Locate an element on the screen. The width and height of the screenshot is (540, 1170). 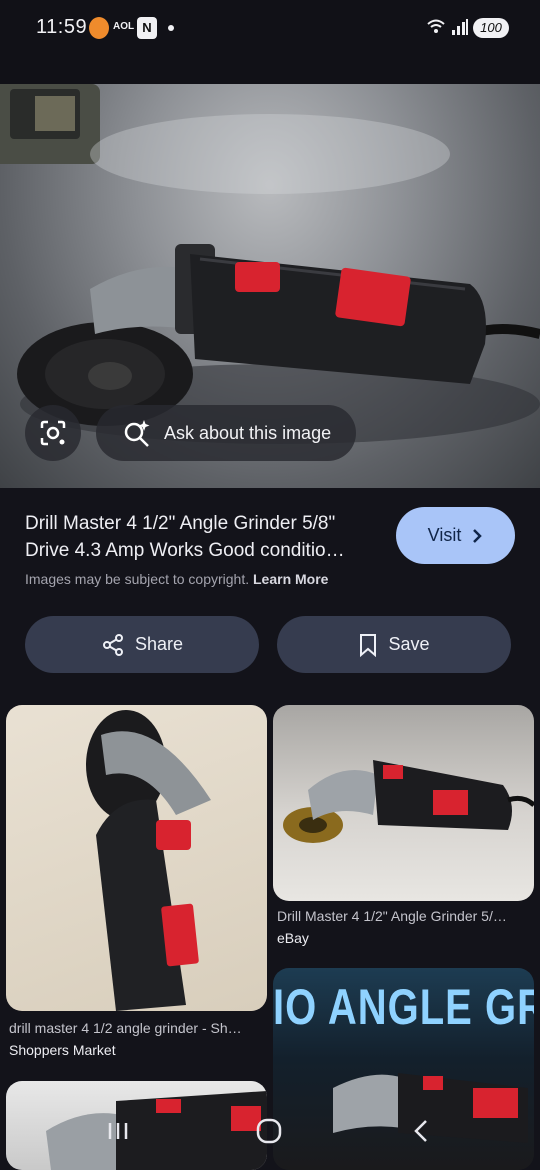
system-navigation-bar is located at coordinates (270, 1137).